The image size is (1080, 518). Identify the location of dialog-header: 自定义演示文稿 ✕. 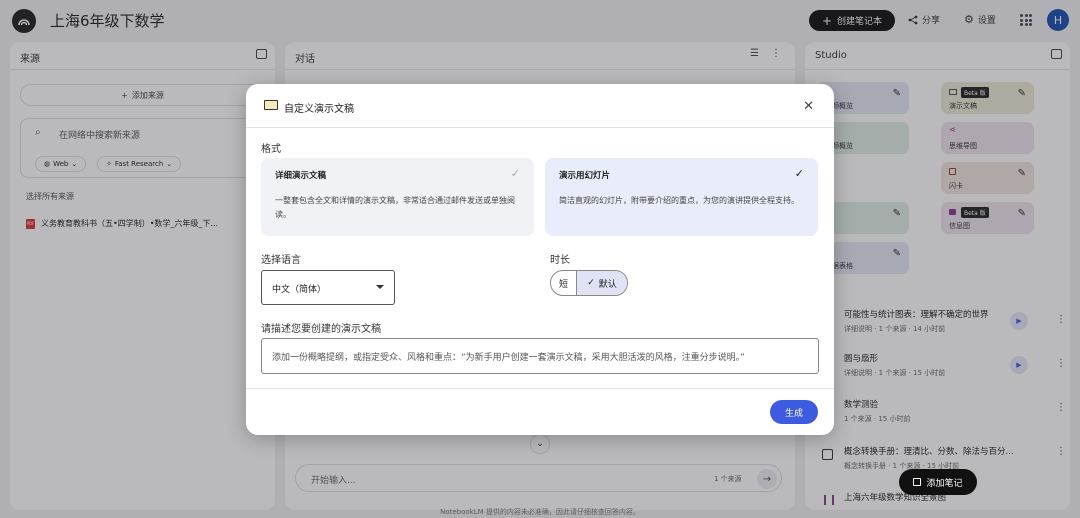
(540, 106).